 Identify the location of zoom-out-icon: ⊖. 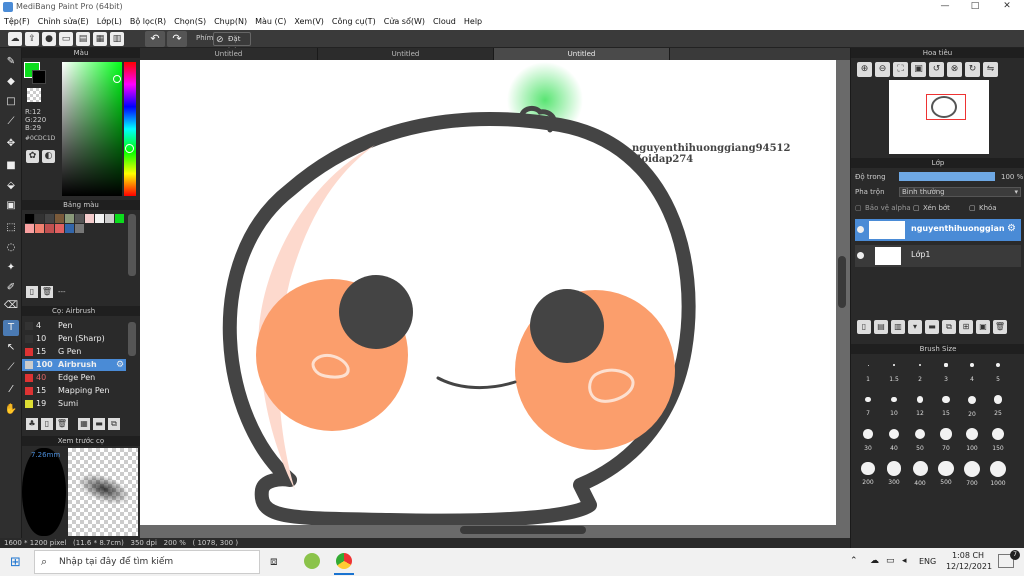
(882, 69).